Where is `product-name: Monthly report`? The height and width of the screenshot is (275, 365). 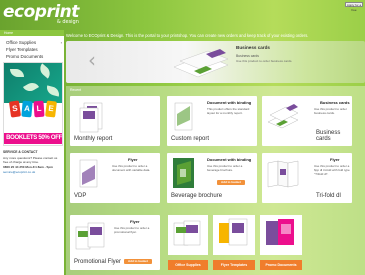
product-name: Monthly report is located at coordinates (93, 139).